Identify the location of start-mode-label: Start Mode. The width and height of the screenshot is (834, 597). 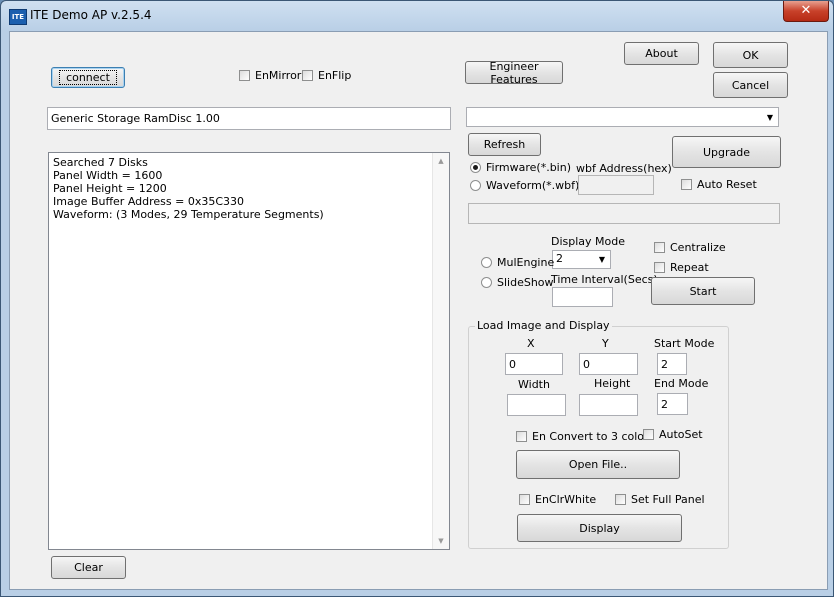
(684, 343).